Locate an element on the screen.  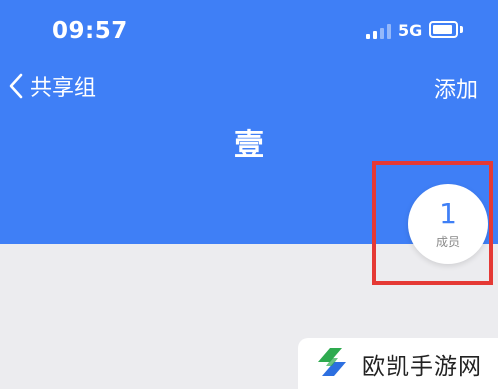
back-button: 共享组 is located at coordinates (51, 86).